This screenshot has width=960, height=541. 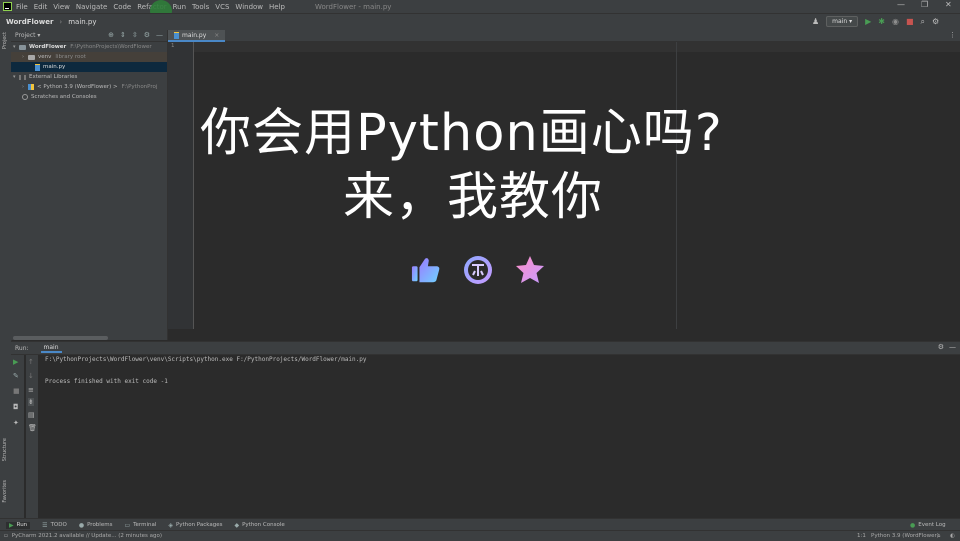 What do you see at coordinates (45, 525) in the screenshot?
I see `list-icon: ☰` at bounding box center [45, 525].